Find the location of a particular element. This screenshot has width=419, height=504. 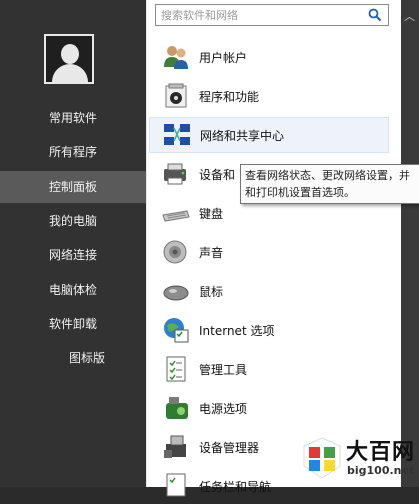

sidebar-item-icon-view: 图标版 is located at coordinates (73, 358).